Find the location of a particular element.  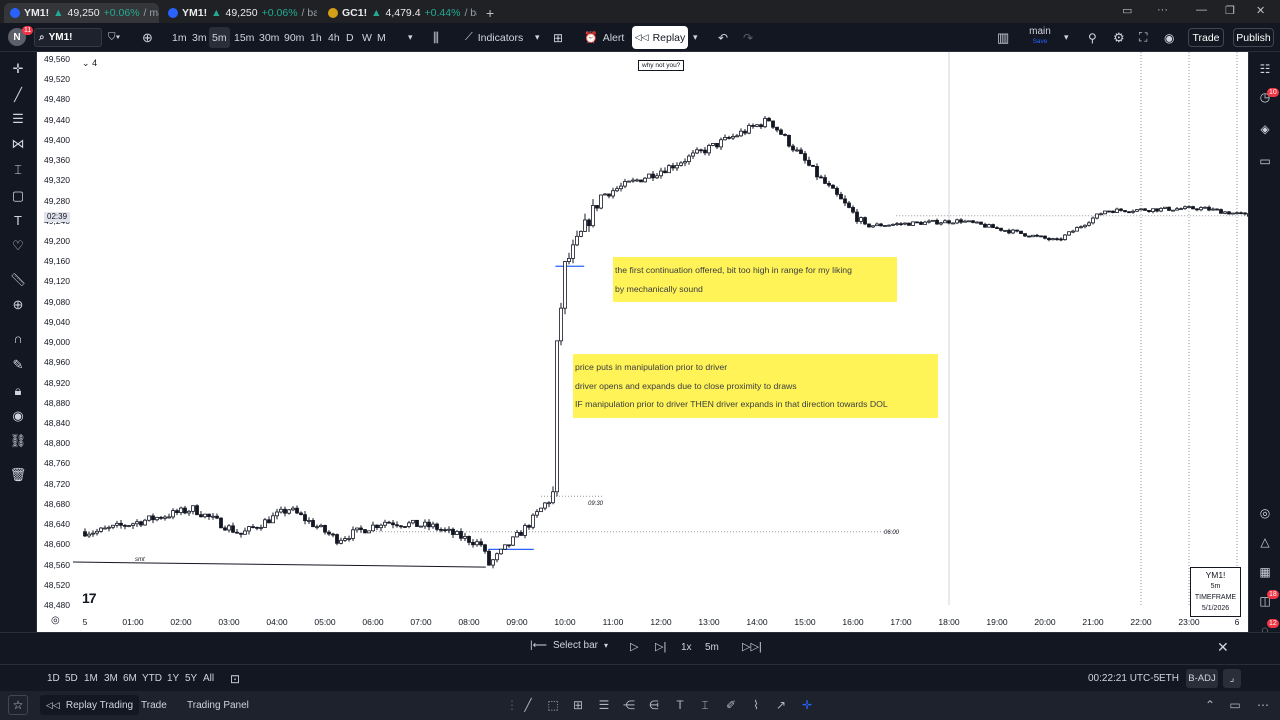

new-tab-button: + is located at coordinates (490, 13).